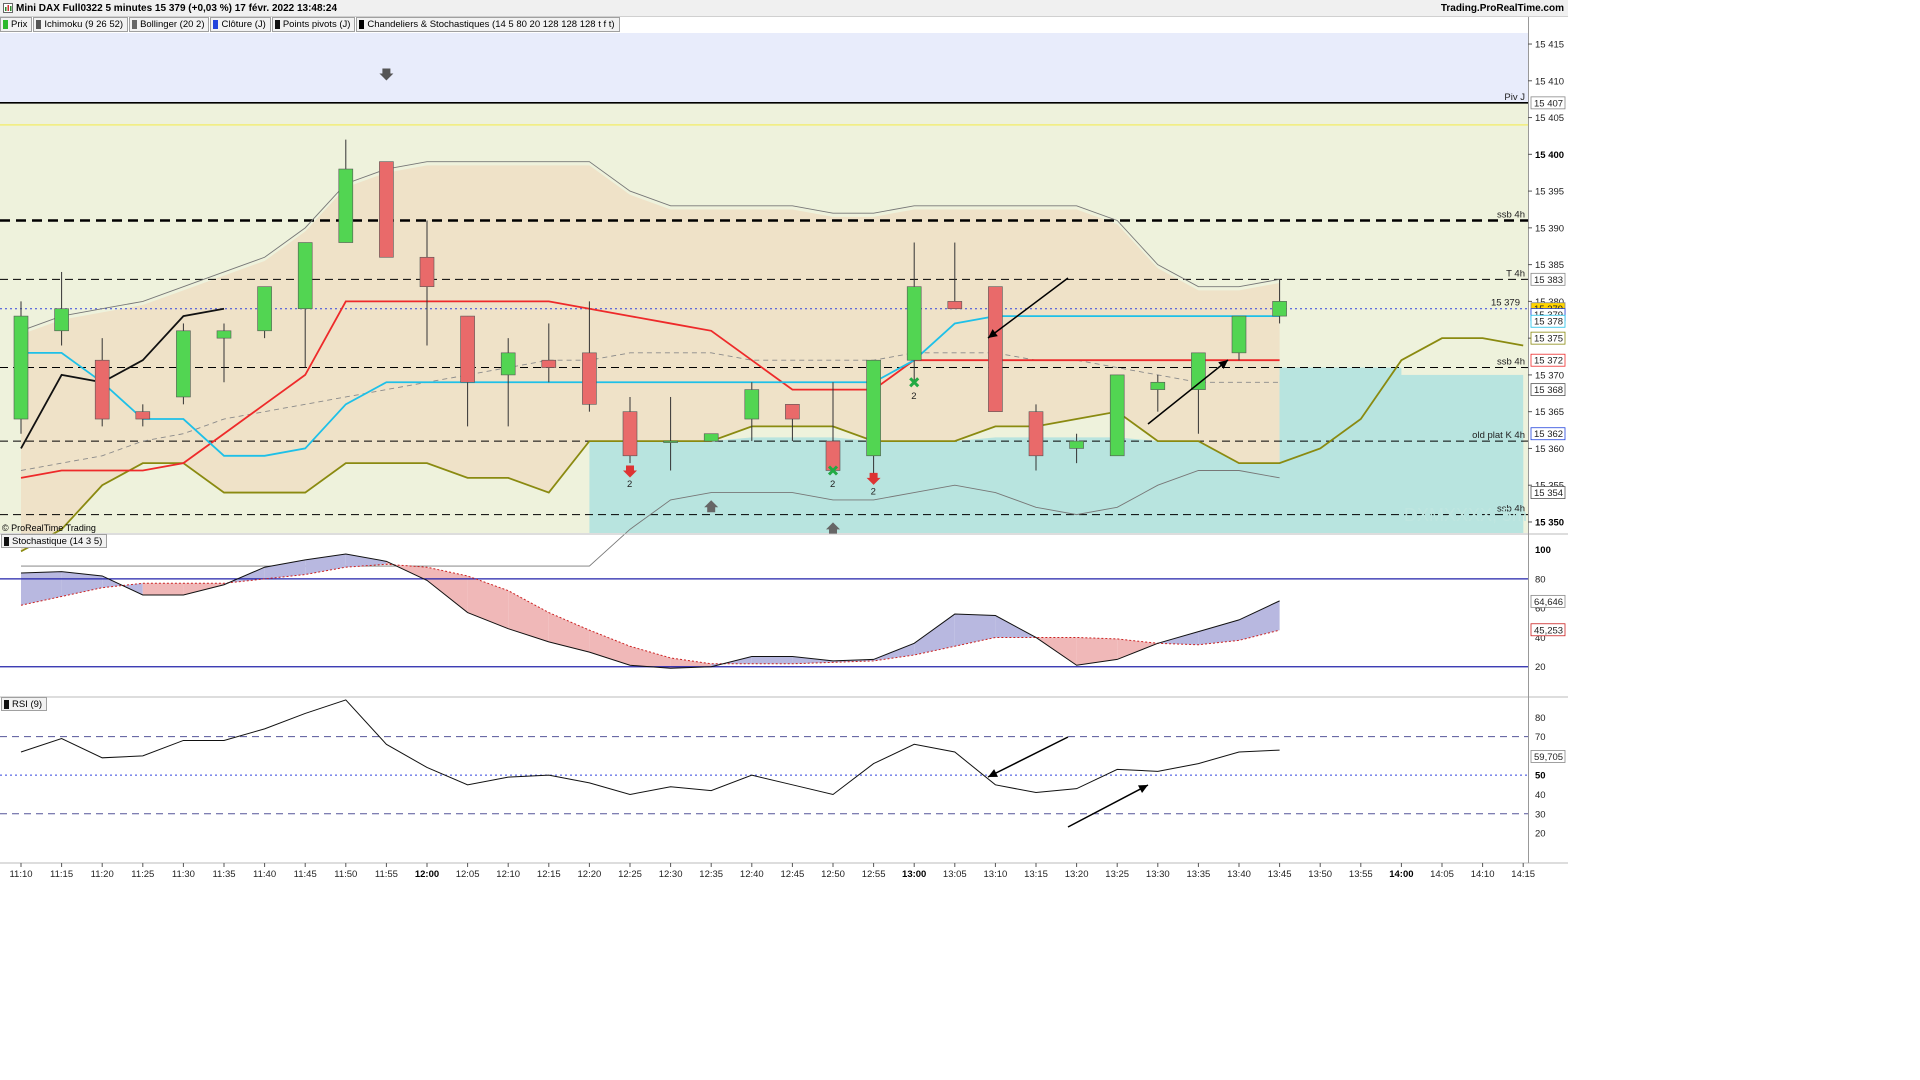 Image resolution: width=1920 pixels, height=1080 pixels. Describe the element at coordinates (1549, 449) in the screenshot. I see `price-tick-label: 15 360` at that location.